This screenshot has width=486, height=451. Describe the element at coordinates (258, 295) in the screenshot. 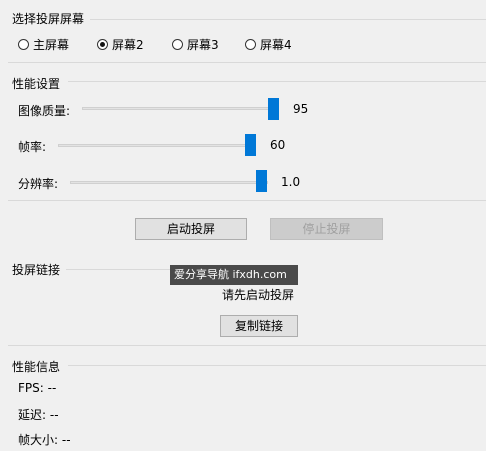

I see `link-status-text: 请先启动投屏` at that location.